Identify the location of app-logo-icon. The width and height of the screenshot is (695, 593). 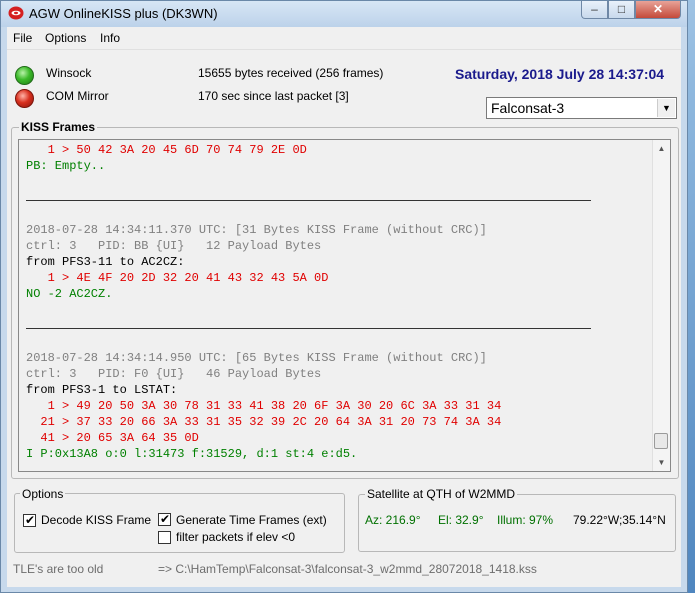
(16, 13).